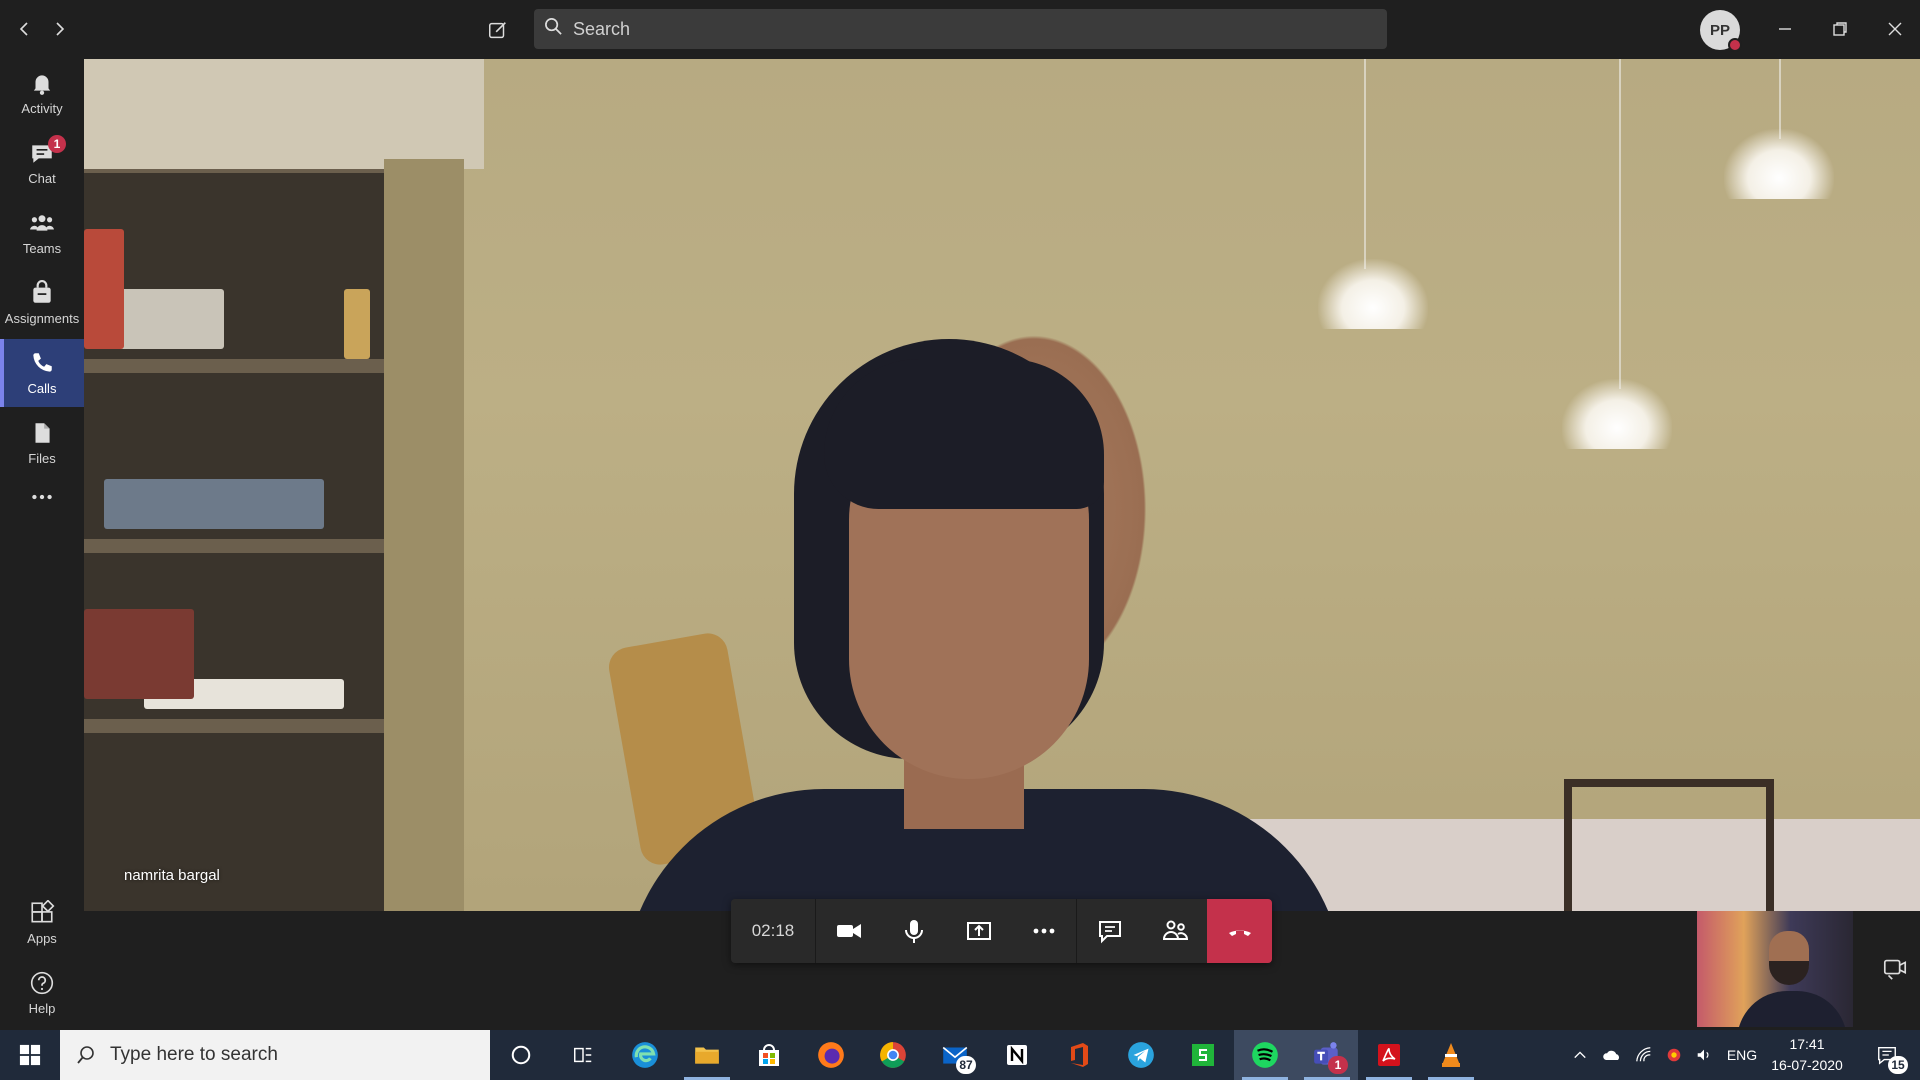 The width and height of the screenshot is (1920, 1080). Describe the element at coordinates (1775, 969) in the screenshot. I see `self-video-preview` at that location.